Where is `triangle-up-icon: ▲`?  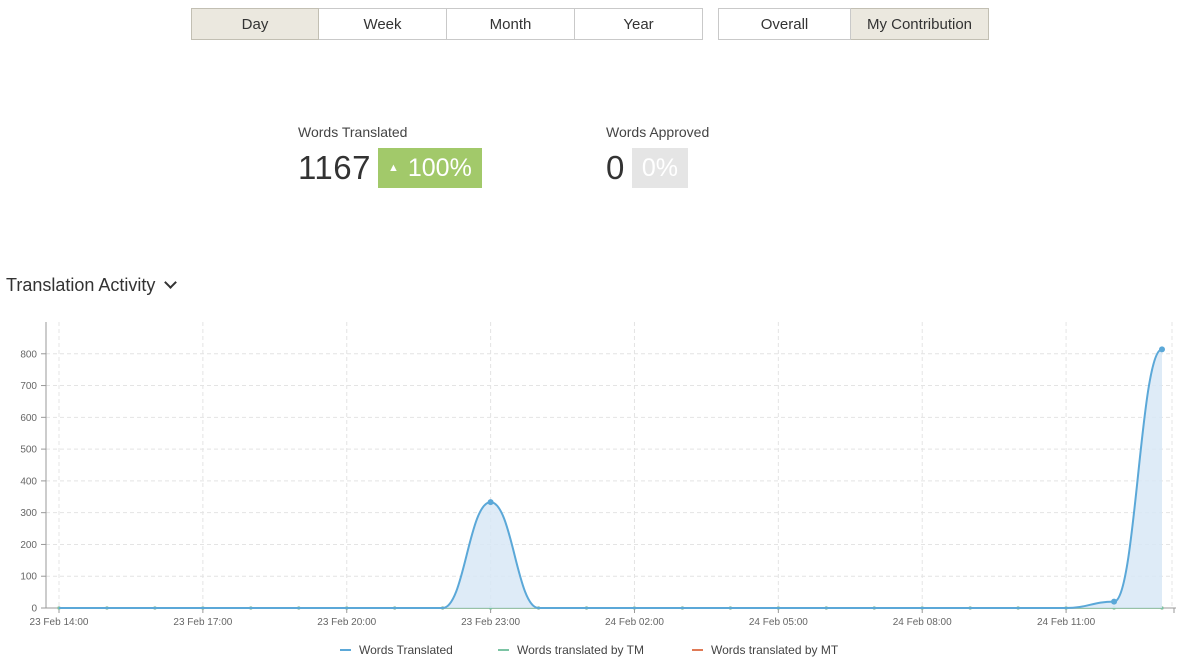 triangle-up-icon: ▲ is located at coordinates (393, 168).